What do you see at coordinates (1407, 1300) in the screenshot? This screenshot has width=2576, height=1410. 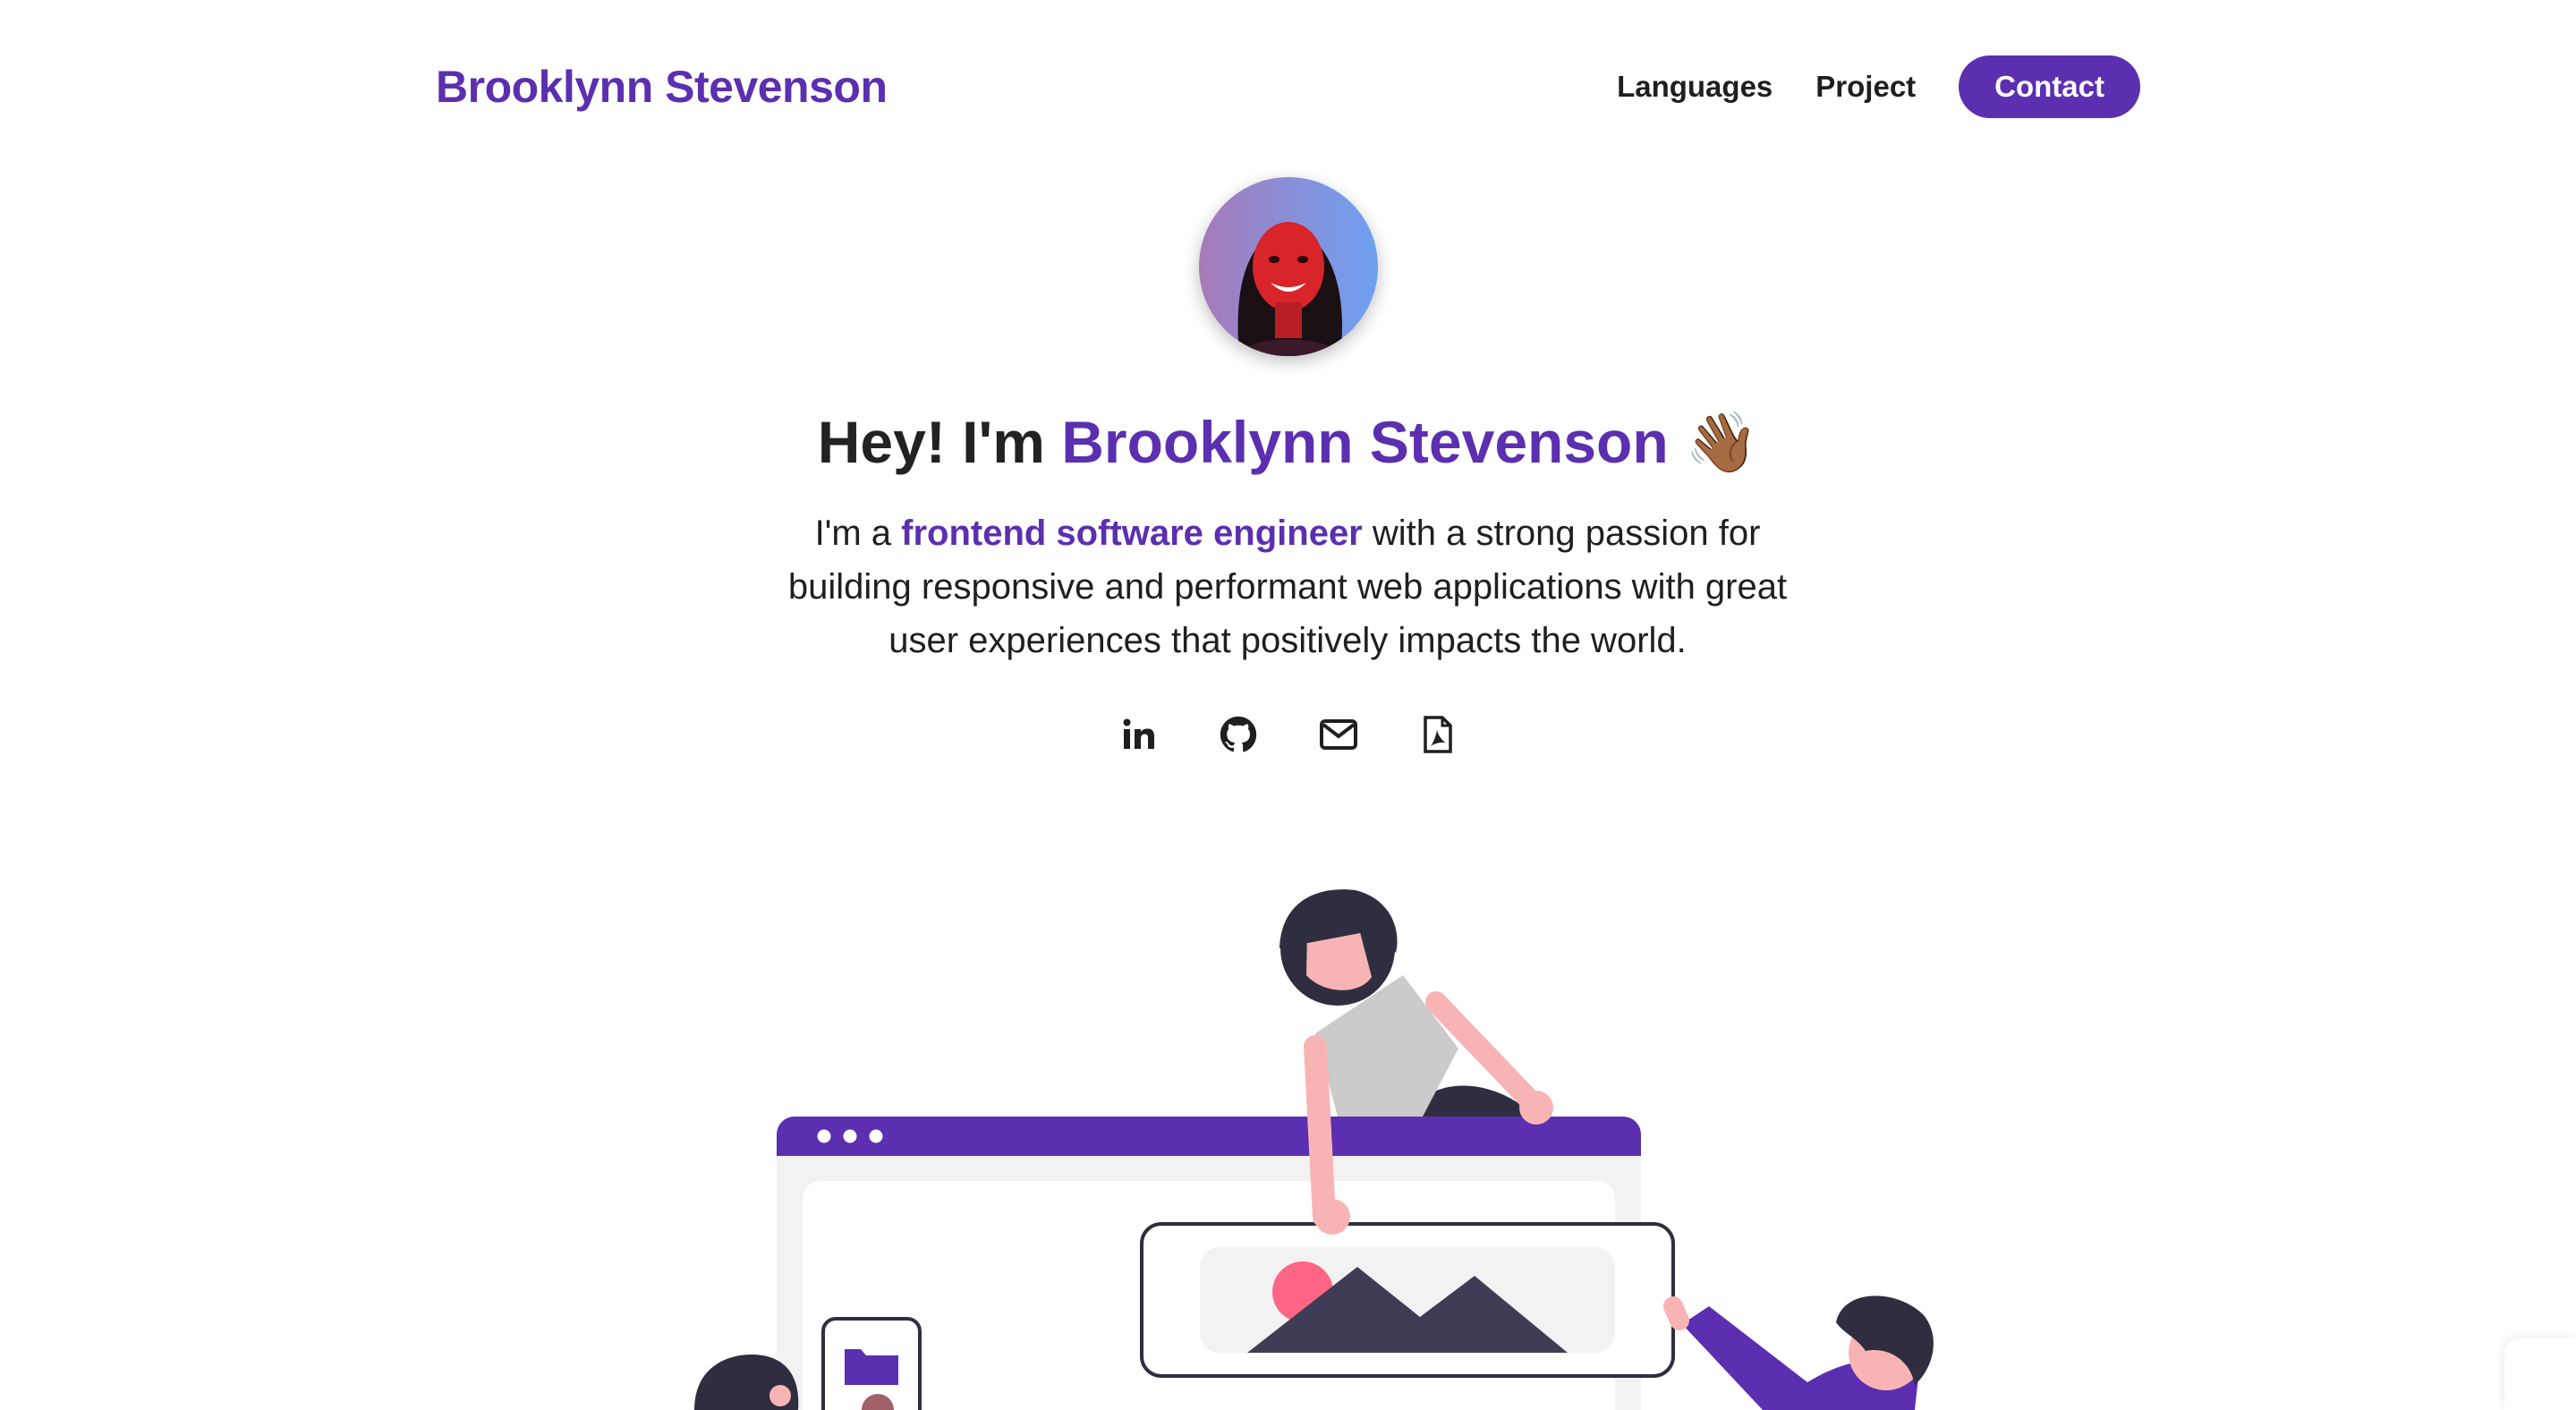 I see `image-card-graphic` at bounding box center [1407, 1300].